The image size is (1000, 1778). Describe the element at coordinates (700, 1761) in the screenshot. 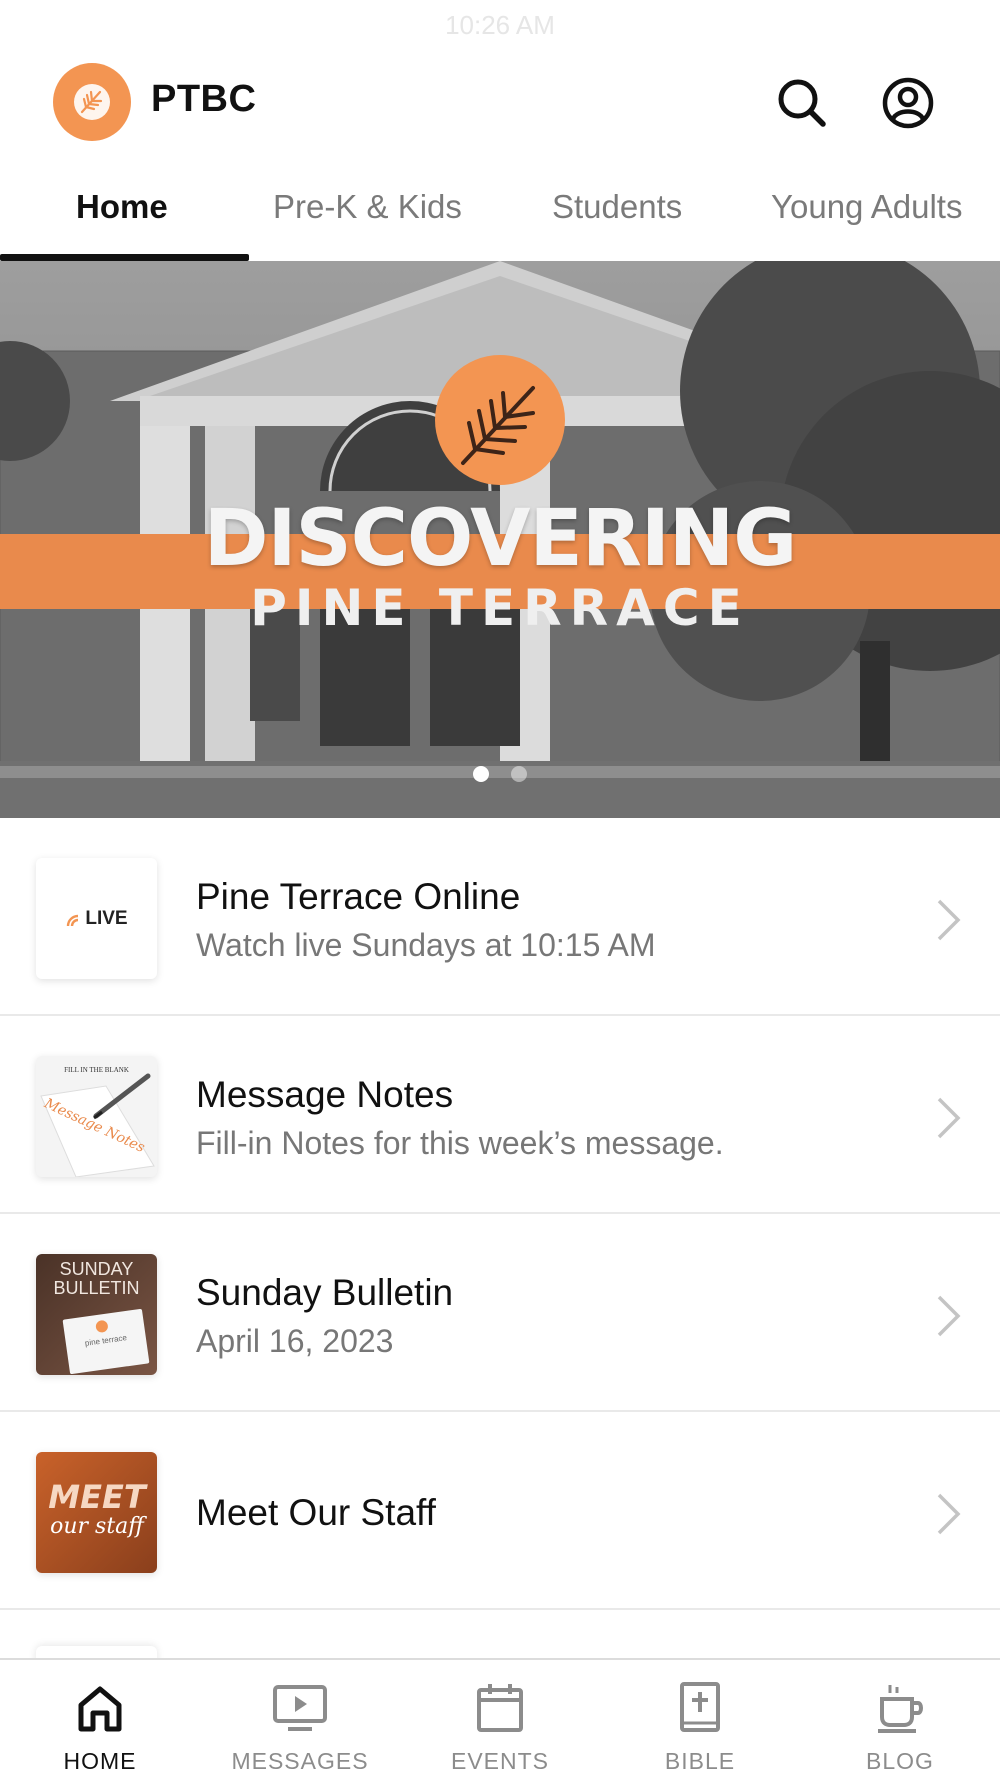

I see `tabbar-label: BIBLE` at that location.